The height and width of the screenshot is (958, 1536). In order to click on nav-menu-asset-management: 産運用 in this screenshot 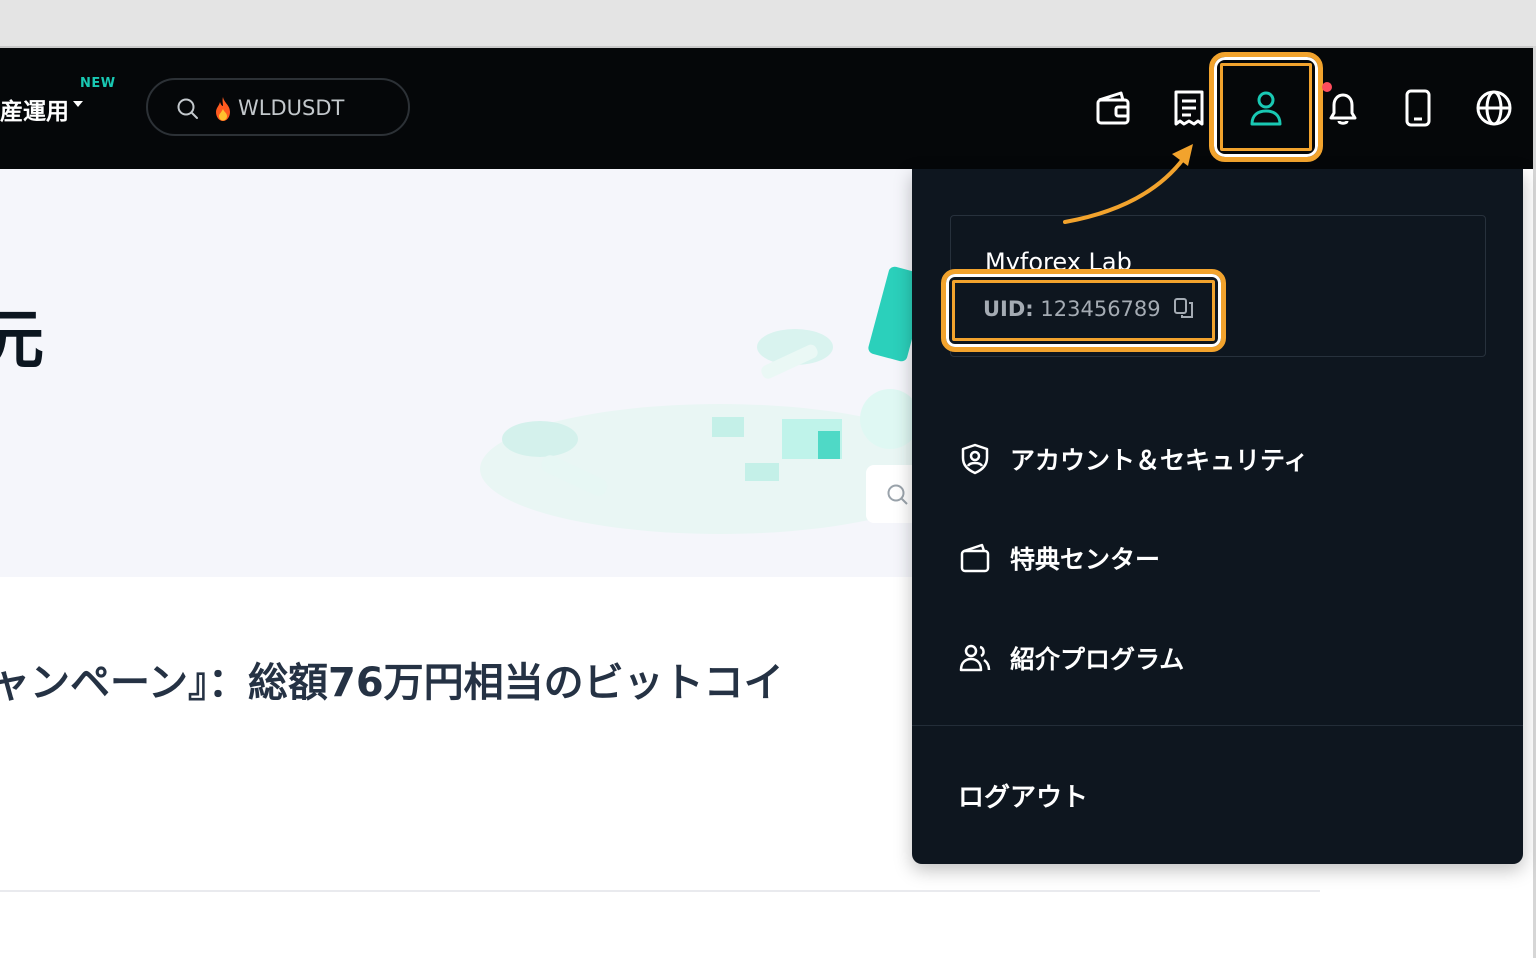, I will do `click(41, 109)`.